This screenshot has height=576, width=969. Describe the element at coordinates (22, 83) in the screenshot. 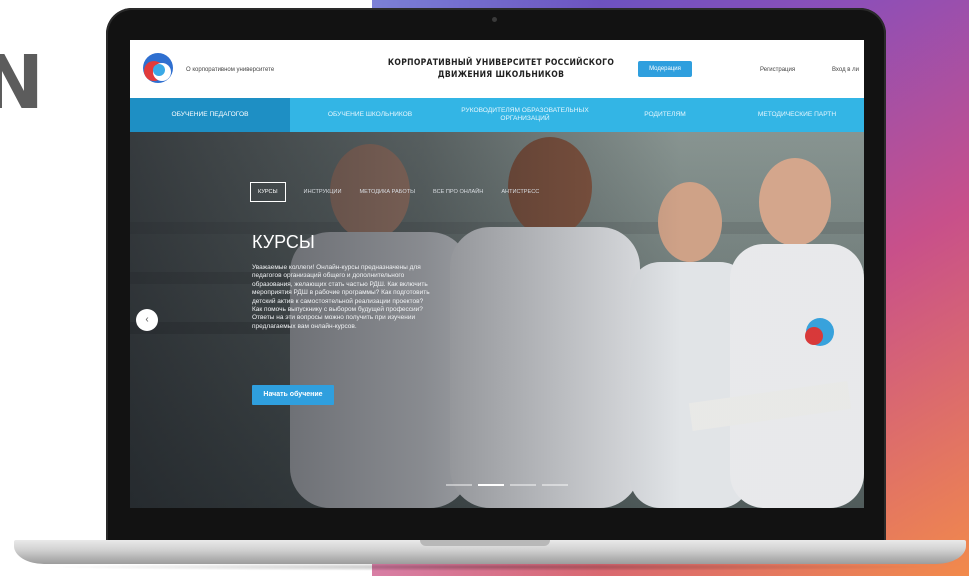

I see `background-letter: N` at that location.